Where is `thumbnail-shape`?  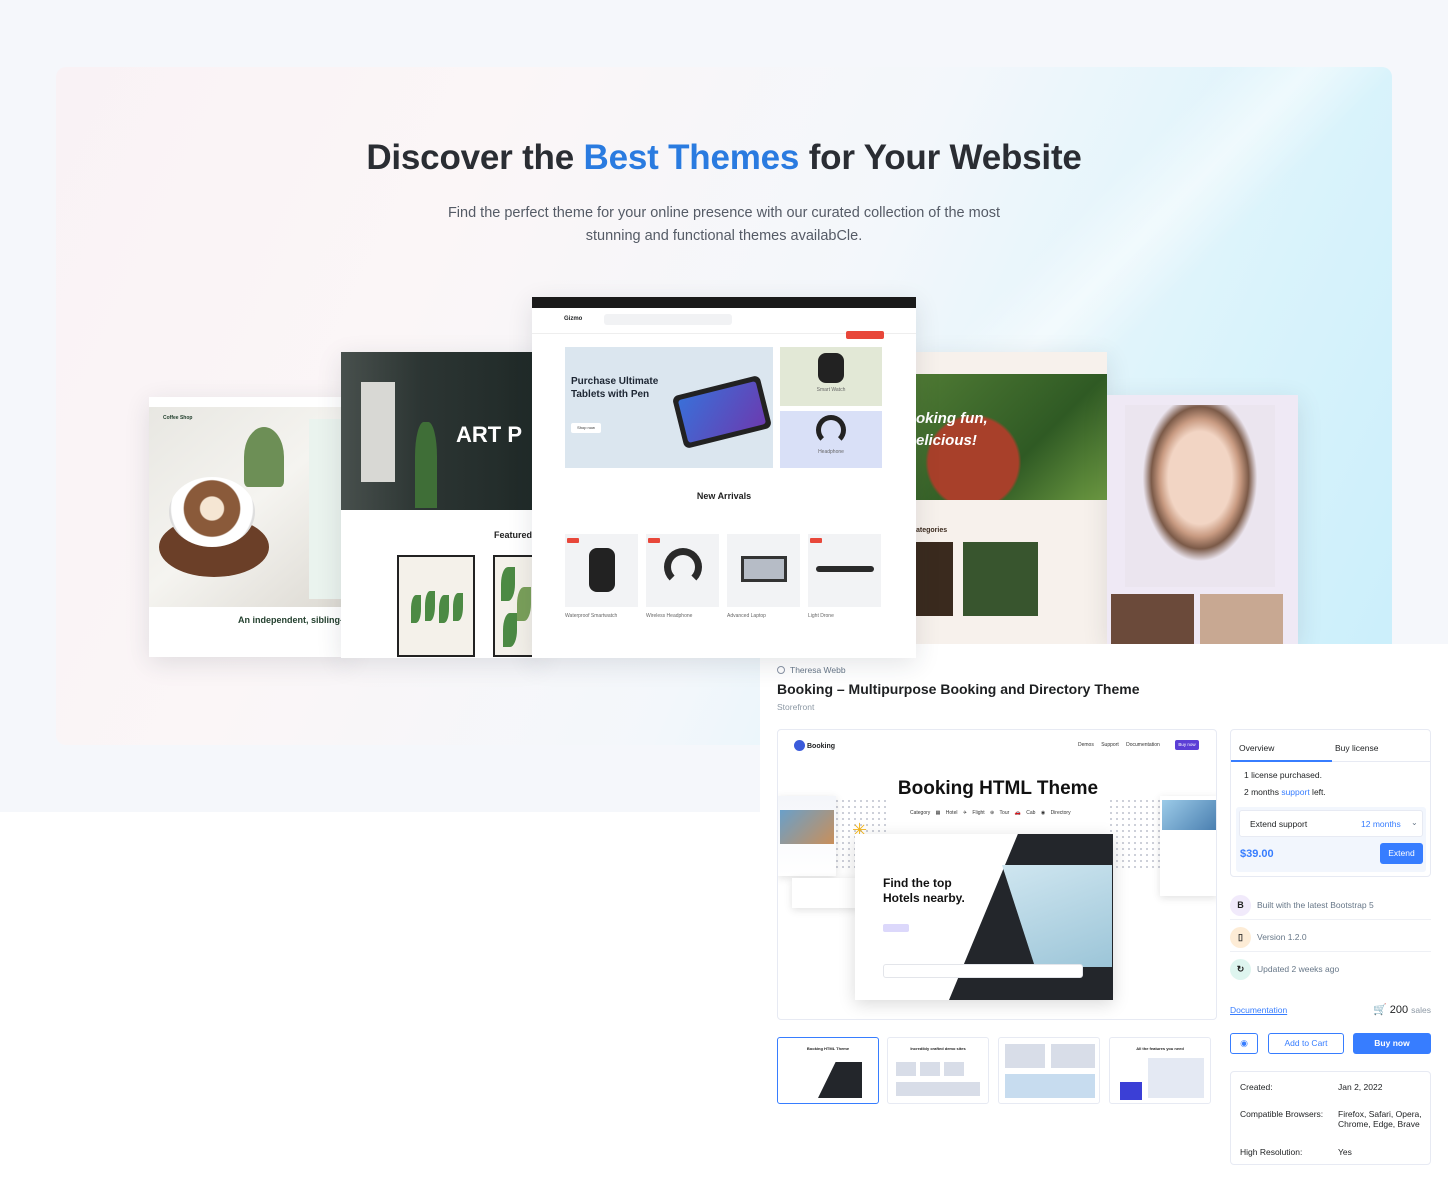 thumbnail-shape is located at coordinates (840, 1080).